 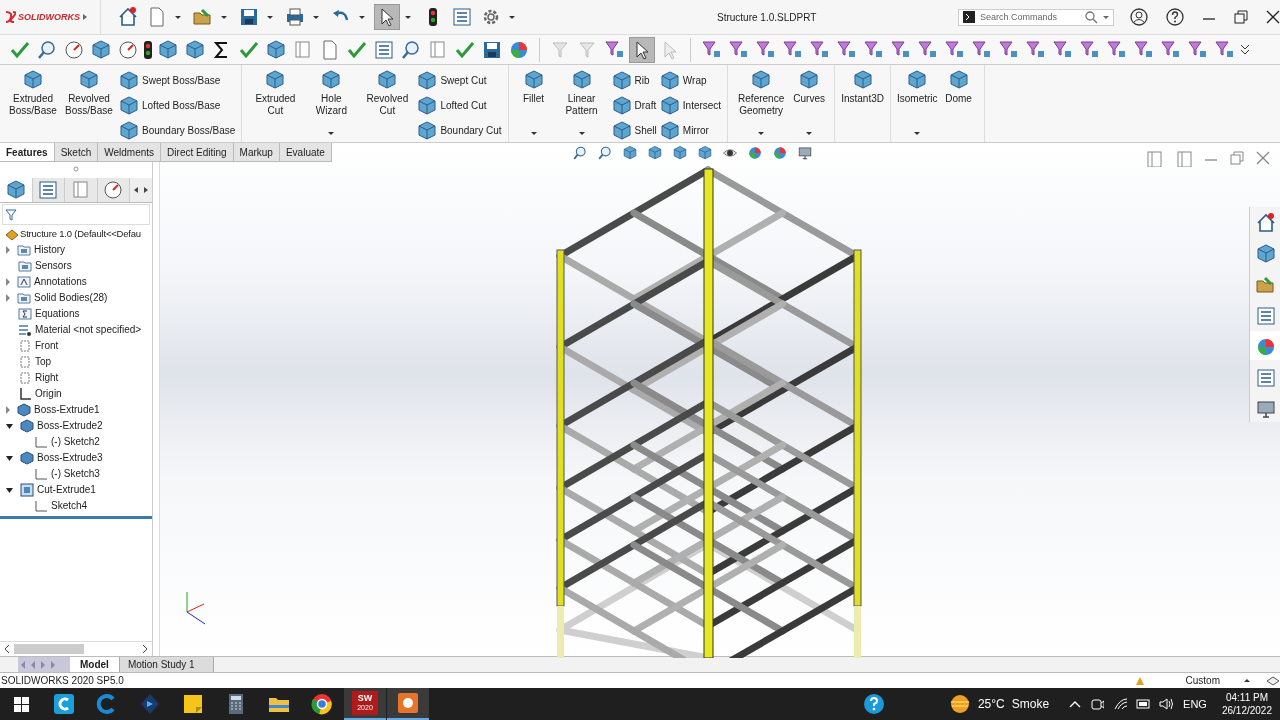 What do you see at coordinates (1195, 704) in the screenshot?
I see `language-indicator: ENG` at bounding box center [1195, 704].